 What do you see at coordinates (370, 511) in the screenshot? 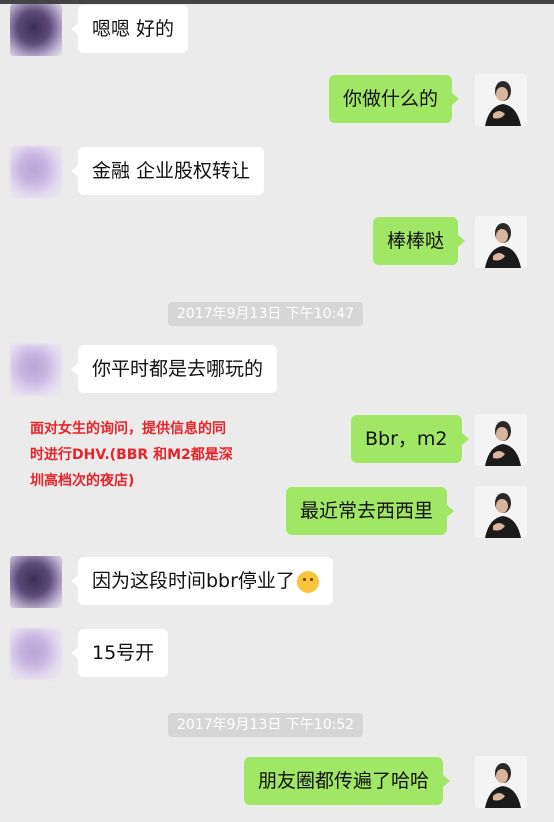
I see `message-bubble: 最近常去西西里` at bounding box center [370, 511].